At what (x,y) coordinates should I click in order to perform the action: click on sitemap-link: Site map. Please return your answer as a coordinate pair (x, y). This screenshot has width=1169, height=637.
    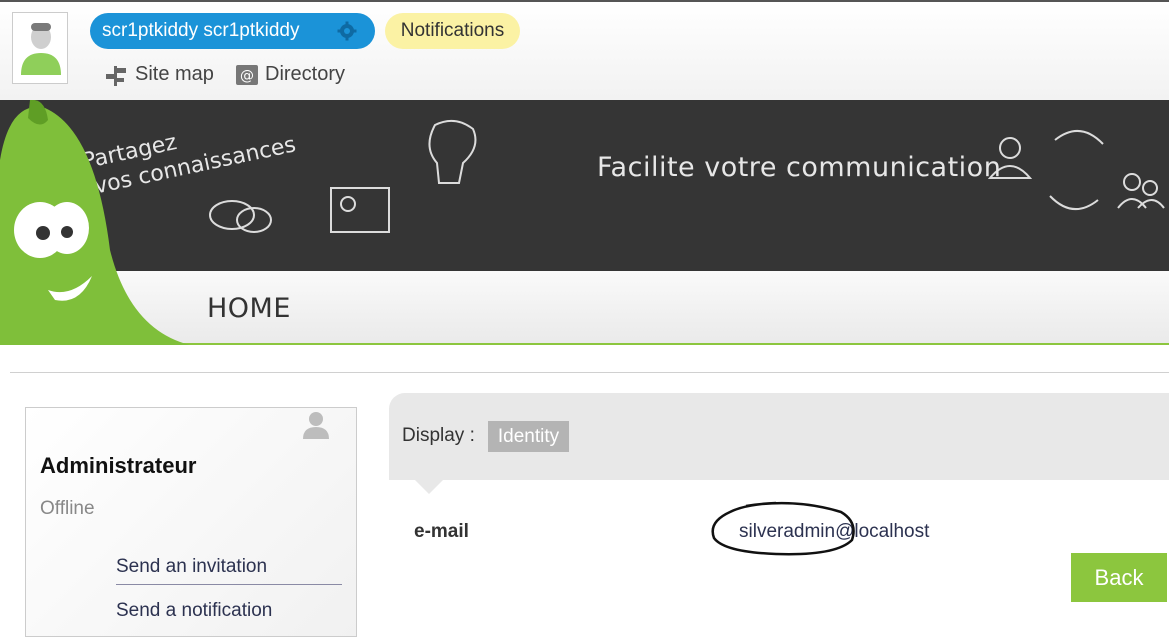
    Looking at the image, I should click on (158, 74).